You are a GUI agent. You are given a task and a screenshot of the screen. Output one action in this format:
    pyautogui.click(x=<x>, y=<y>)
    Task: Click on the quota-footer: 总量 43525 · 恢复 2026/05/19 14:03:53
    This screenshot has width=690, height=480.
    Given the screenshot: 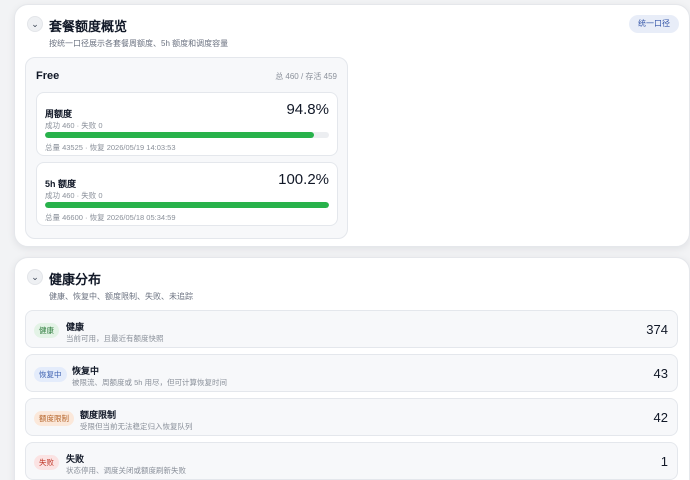 What is the action you would take?
    pyautogui.click(x=110, y=147)
    